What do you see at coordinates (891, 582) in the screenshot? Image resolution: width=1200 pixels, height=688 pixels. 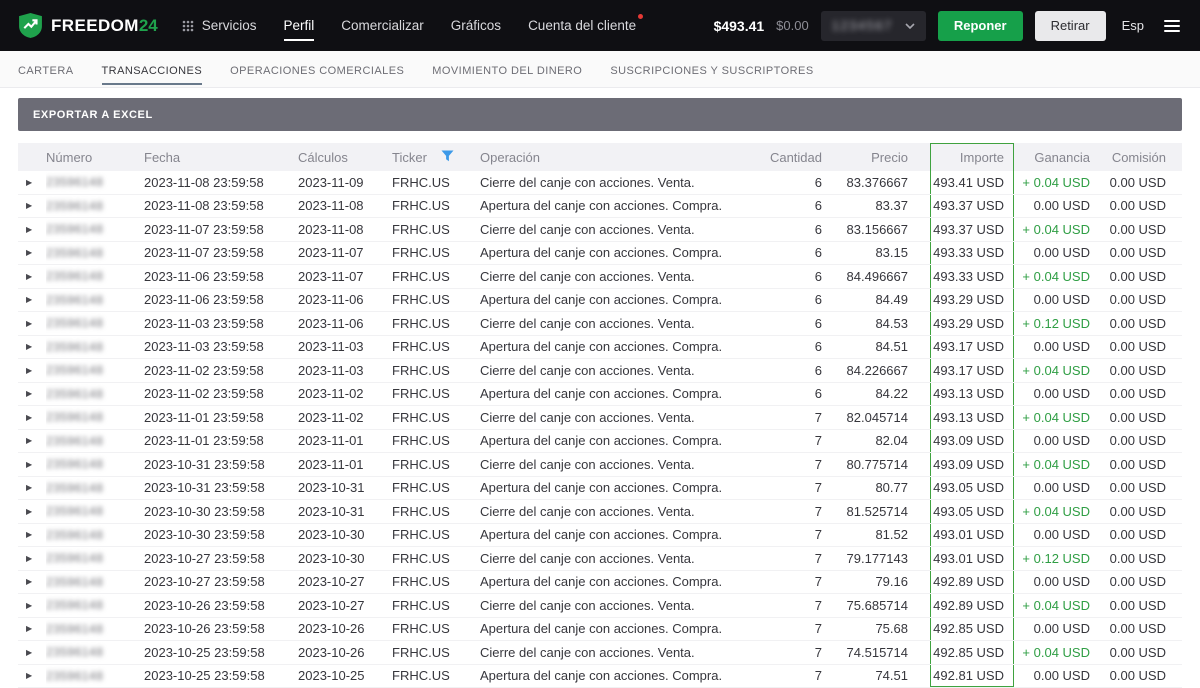 I see `row-precio: 79.16` at bounding box center [891, 582].